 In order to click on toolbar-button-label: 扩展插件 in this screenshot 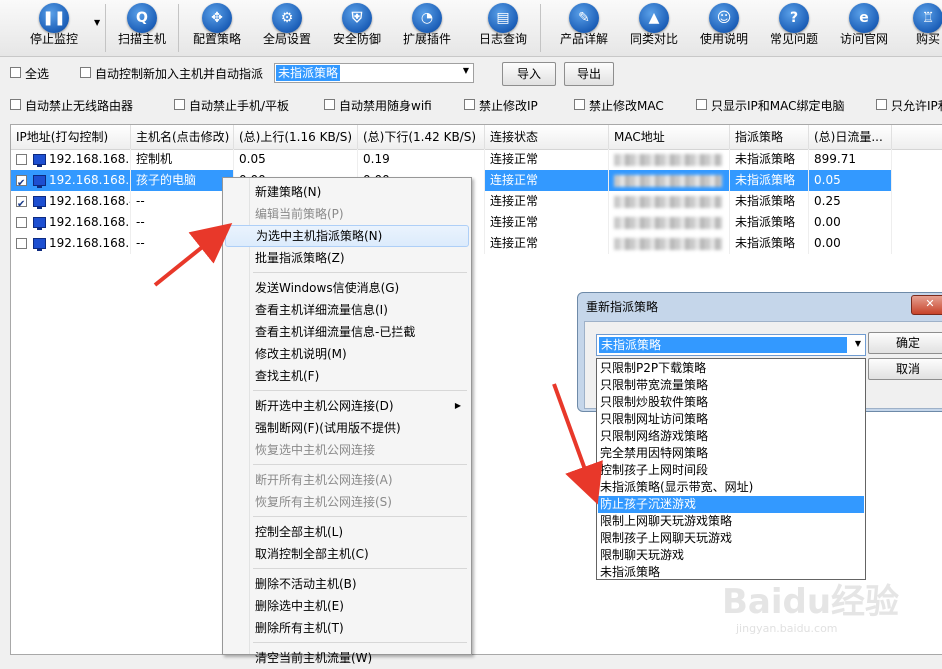, I will do `click(426, 39)`.